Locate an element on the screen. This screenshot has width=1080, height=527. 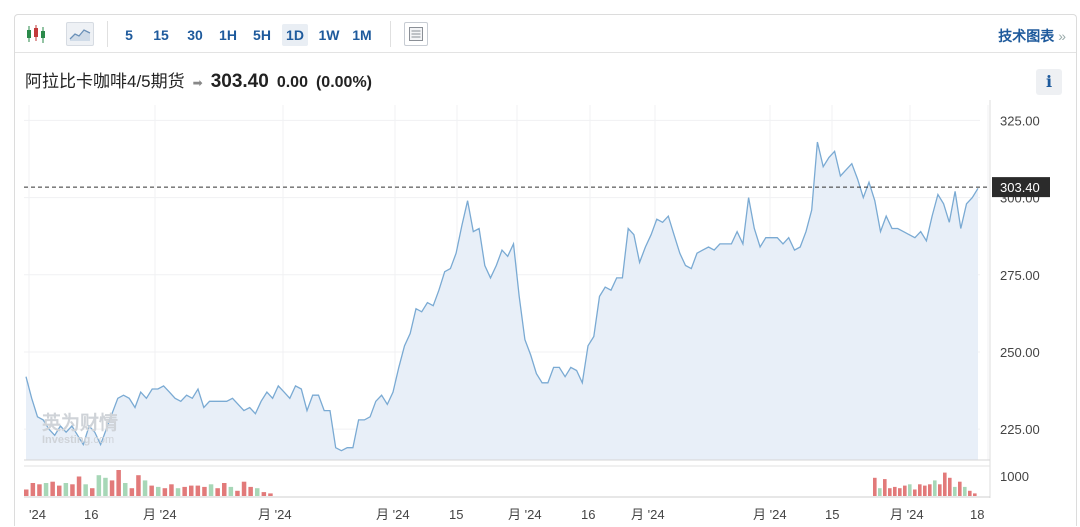
x-tick-label-7: 16 is located at coordinates (588, 514).